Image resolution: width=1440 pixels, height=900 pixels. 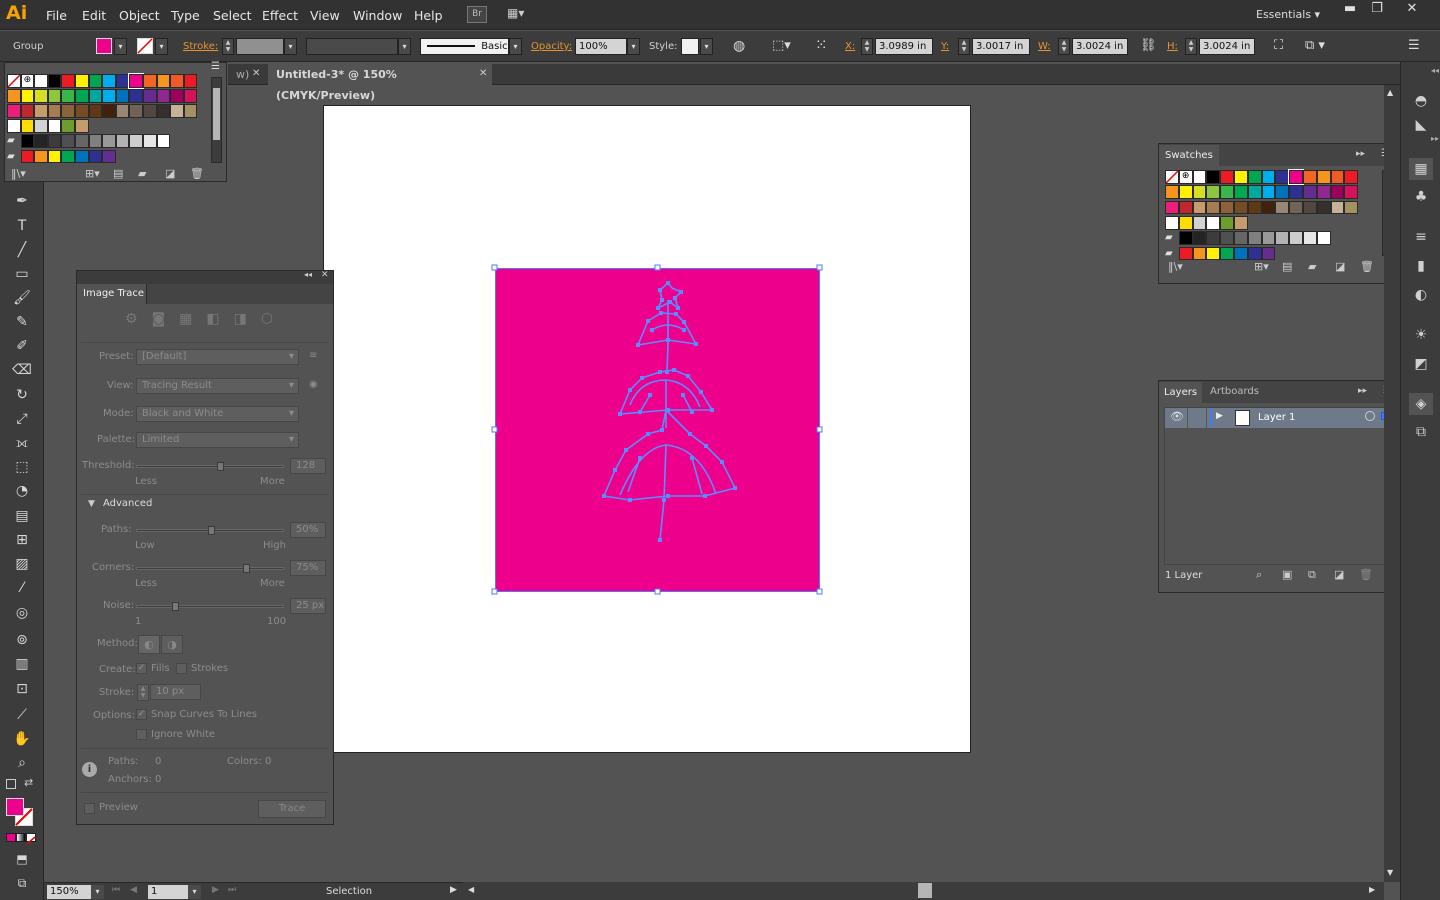 I want to click on artboard-number-field: 1, so click(x=168, y=892).